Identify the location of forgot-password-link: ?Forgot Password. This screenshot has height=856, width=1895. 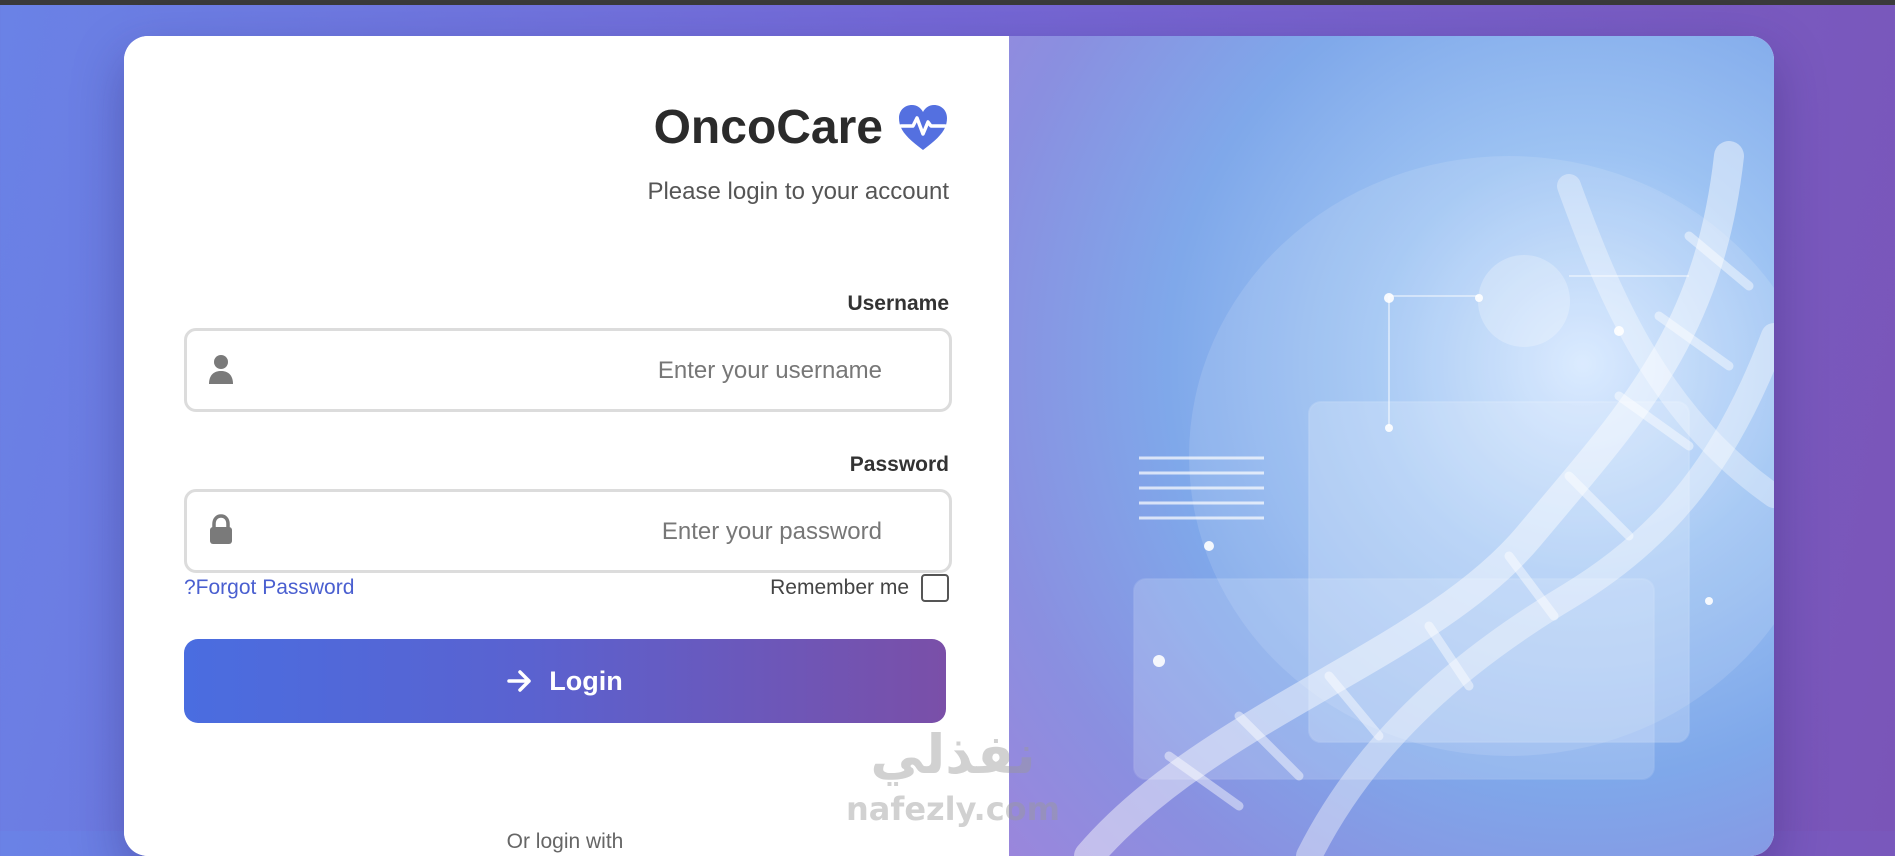
(269, 588).